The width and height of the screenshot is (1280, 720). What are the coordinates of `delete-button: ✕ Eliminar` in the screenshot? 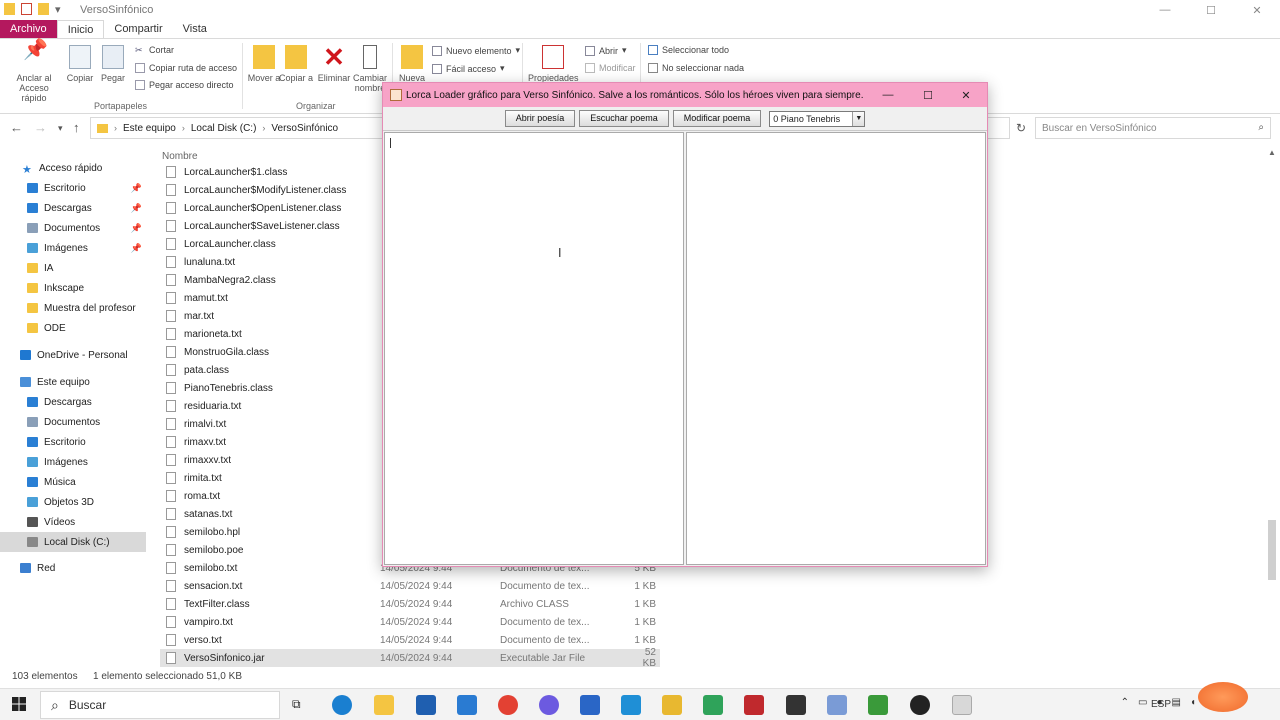 It's located at (334, 63).